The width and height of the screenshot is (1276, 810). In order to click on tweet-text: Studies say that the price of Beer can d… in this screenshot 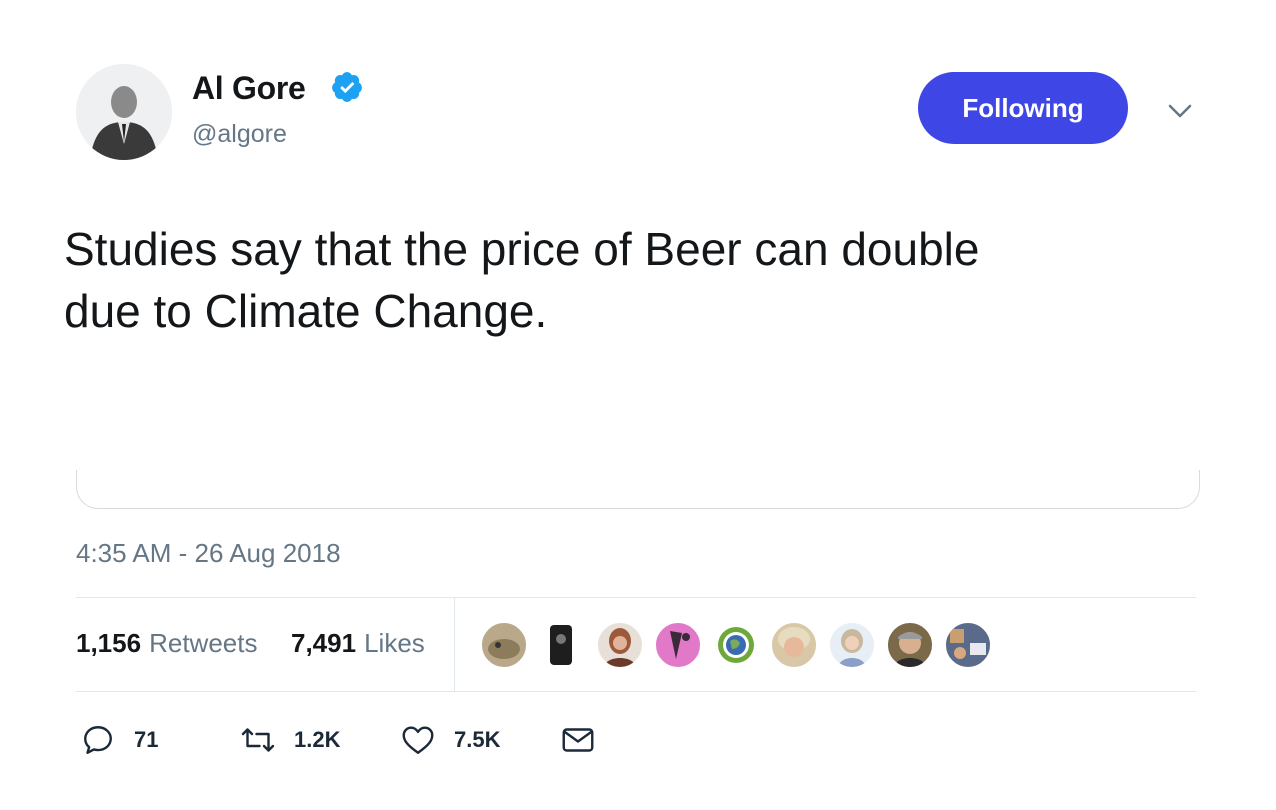, I will do `click(624, 280)`.